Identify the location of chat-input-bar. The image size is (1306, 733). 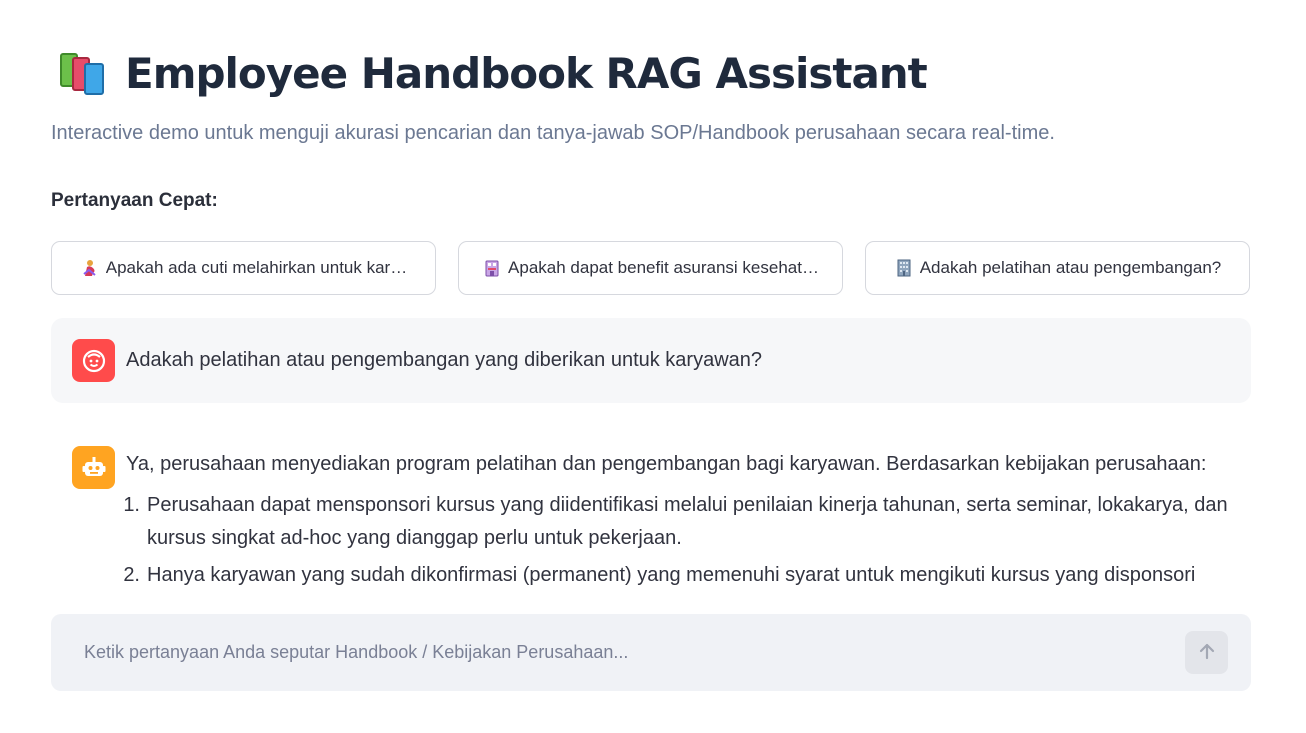
(651, 652).